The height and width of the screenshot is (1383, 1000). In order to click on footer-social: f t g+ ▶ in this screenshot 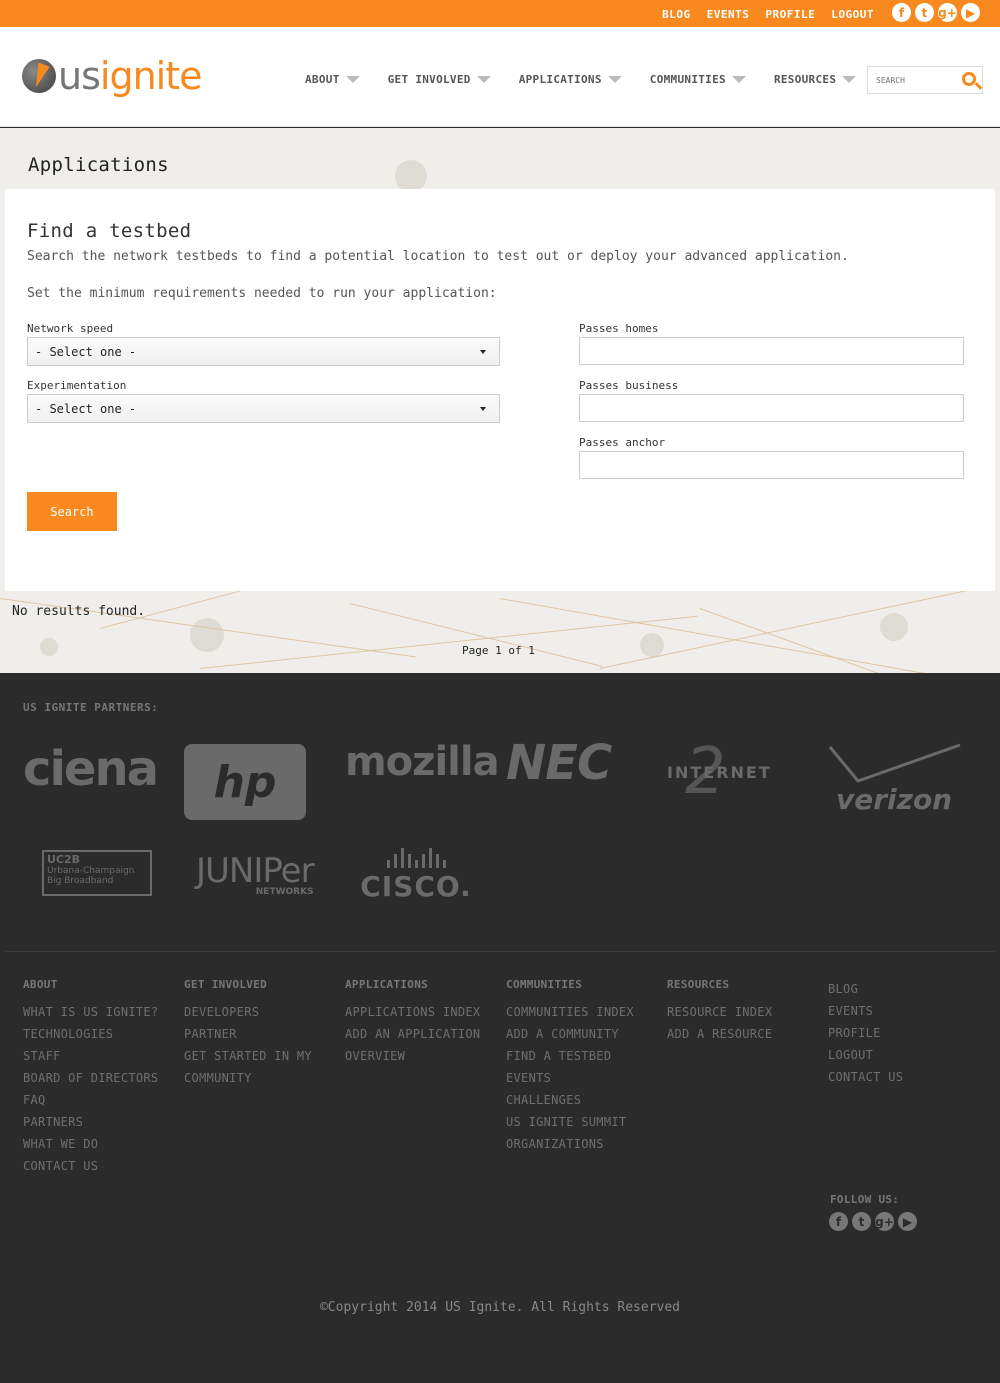, I will do `click(873, 1221)`.